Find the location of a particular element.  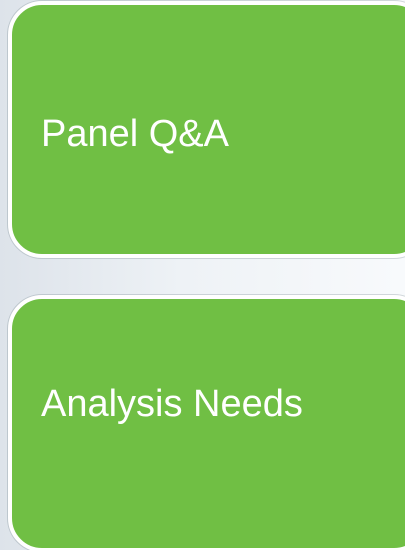

analysis-needs-label: Analysis Needs is located at coordinates (172, 404).